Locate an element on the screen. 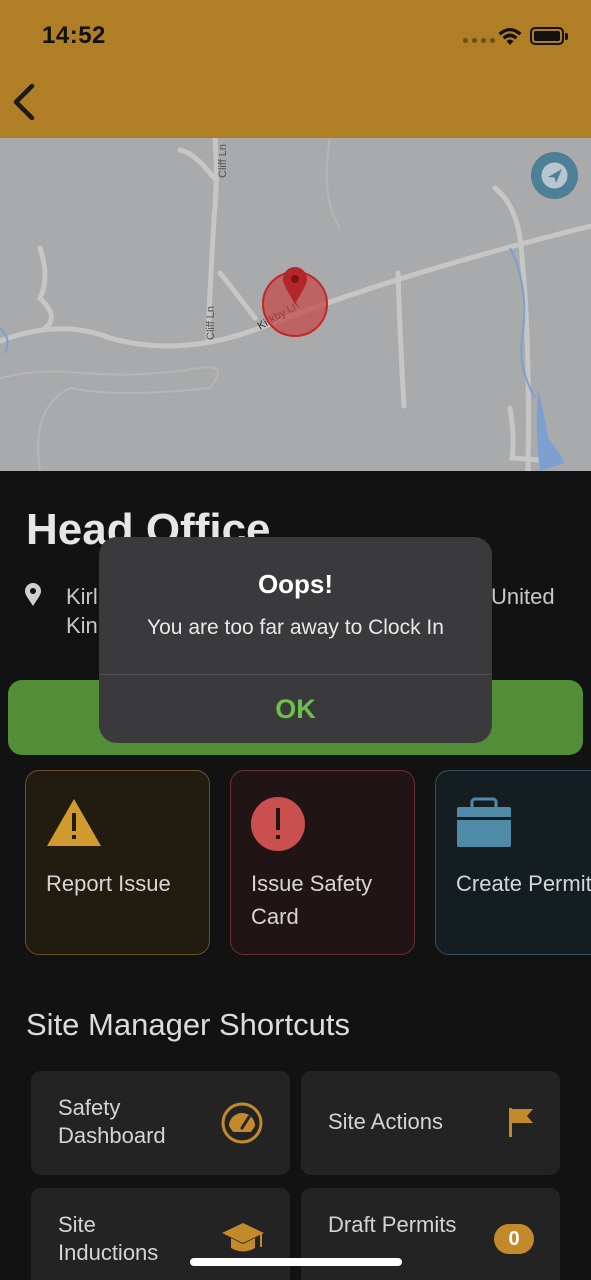  back-chevron-icon is located at coordinates (26, 102).